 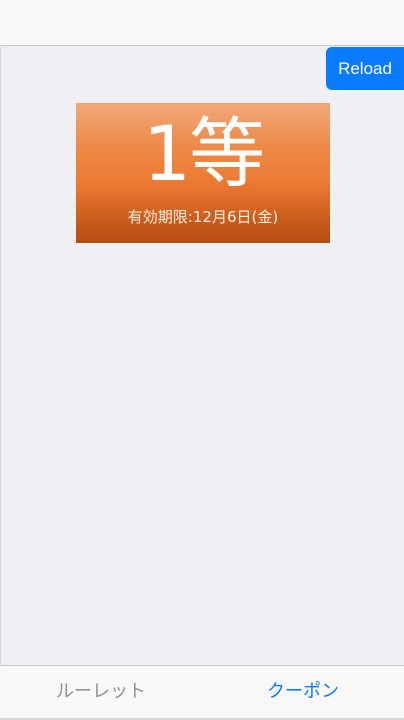 I want to click on tab-roulette: ルーレット, so click(x=101, y=693).